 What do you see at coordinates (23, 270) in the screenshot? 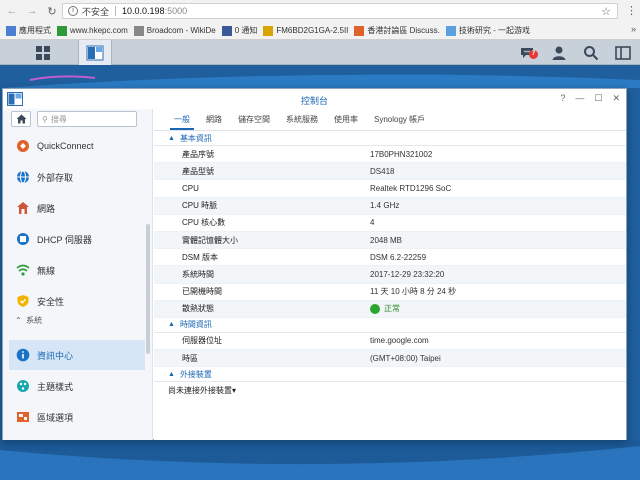
I see `wifi-icon` at bounding box center [23, 270].